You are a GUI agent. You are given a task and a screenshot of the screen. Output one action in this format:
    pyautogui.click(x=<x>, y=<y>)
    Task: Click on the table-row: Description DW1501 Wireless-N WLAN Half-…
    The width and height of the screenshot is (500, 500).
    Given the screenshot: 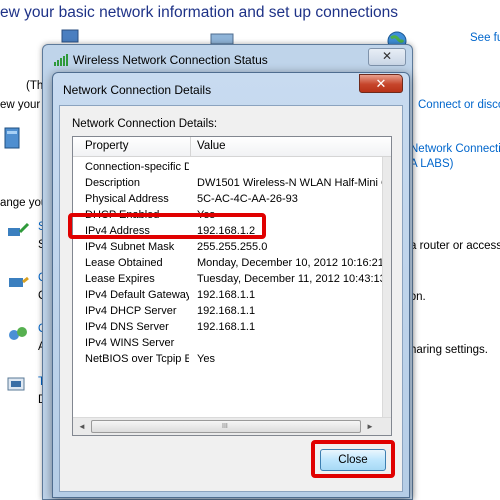 What is the action you would take?
    pyautogui.click(x=228, y=184)
    